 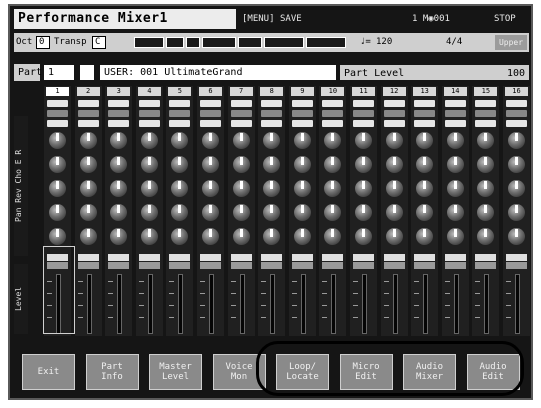 I want to click on mixer-channel: 8, so click(x=272, y=211).